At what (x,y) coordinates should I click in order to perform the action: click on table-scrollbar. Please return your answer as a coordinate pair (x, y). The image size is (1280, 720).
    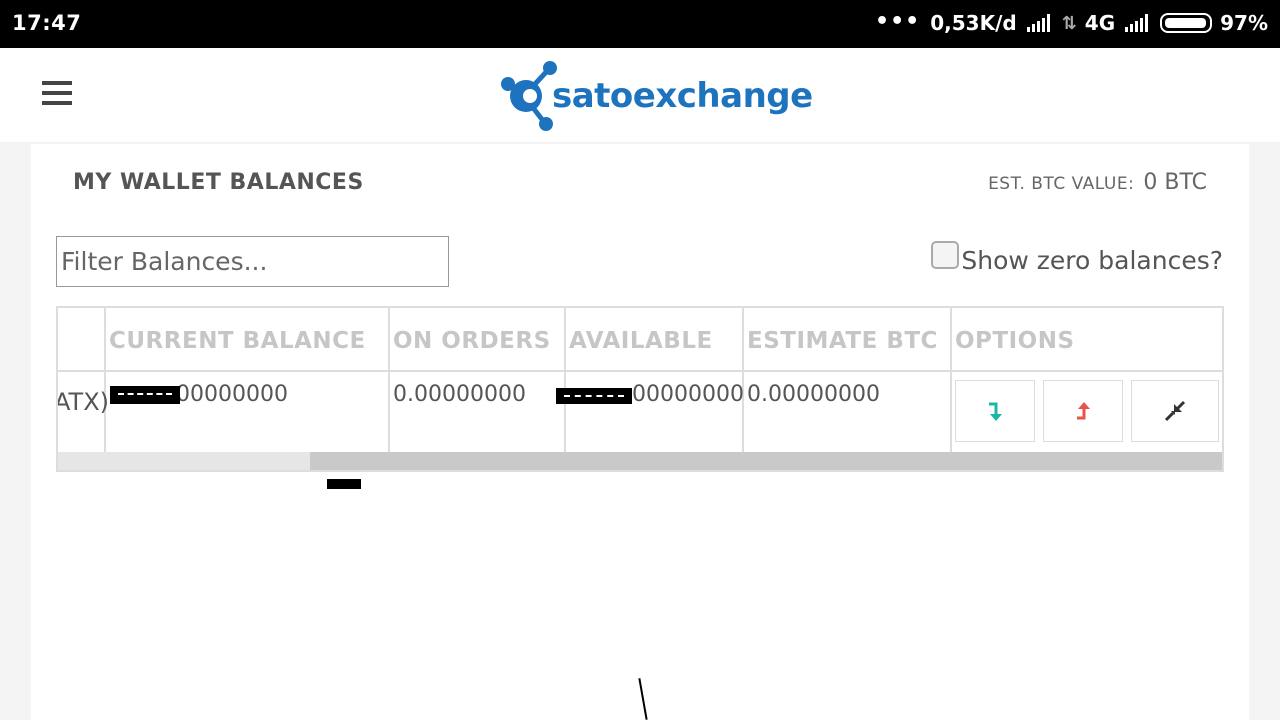
    Looking at the image, I should click on (640, 461).